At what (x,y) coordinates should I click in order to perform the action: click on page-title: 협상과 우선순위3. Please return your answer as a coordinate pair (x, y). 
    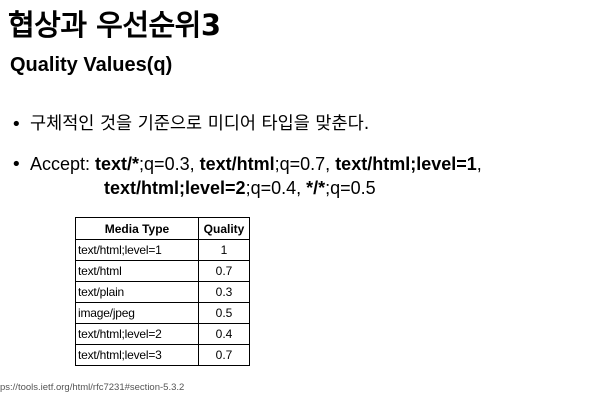
    Looking at the image, I should click on (114, 25).